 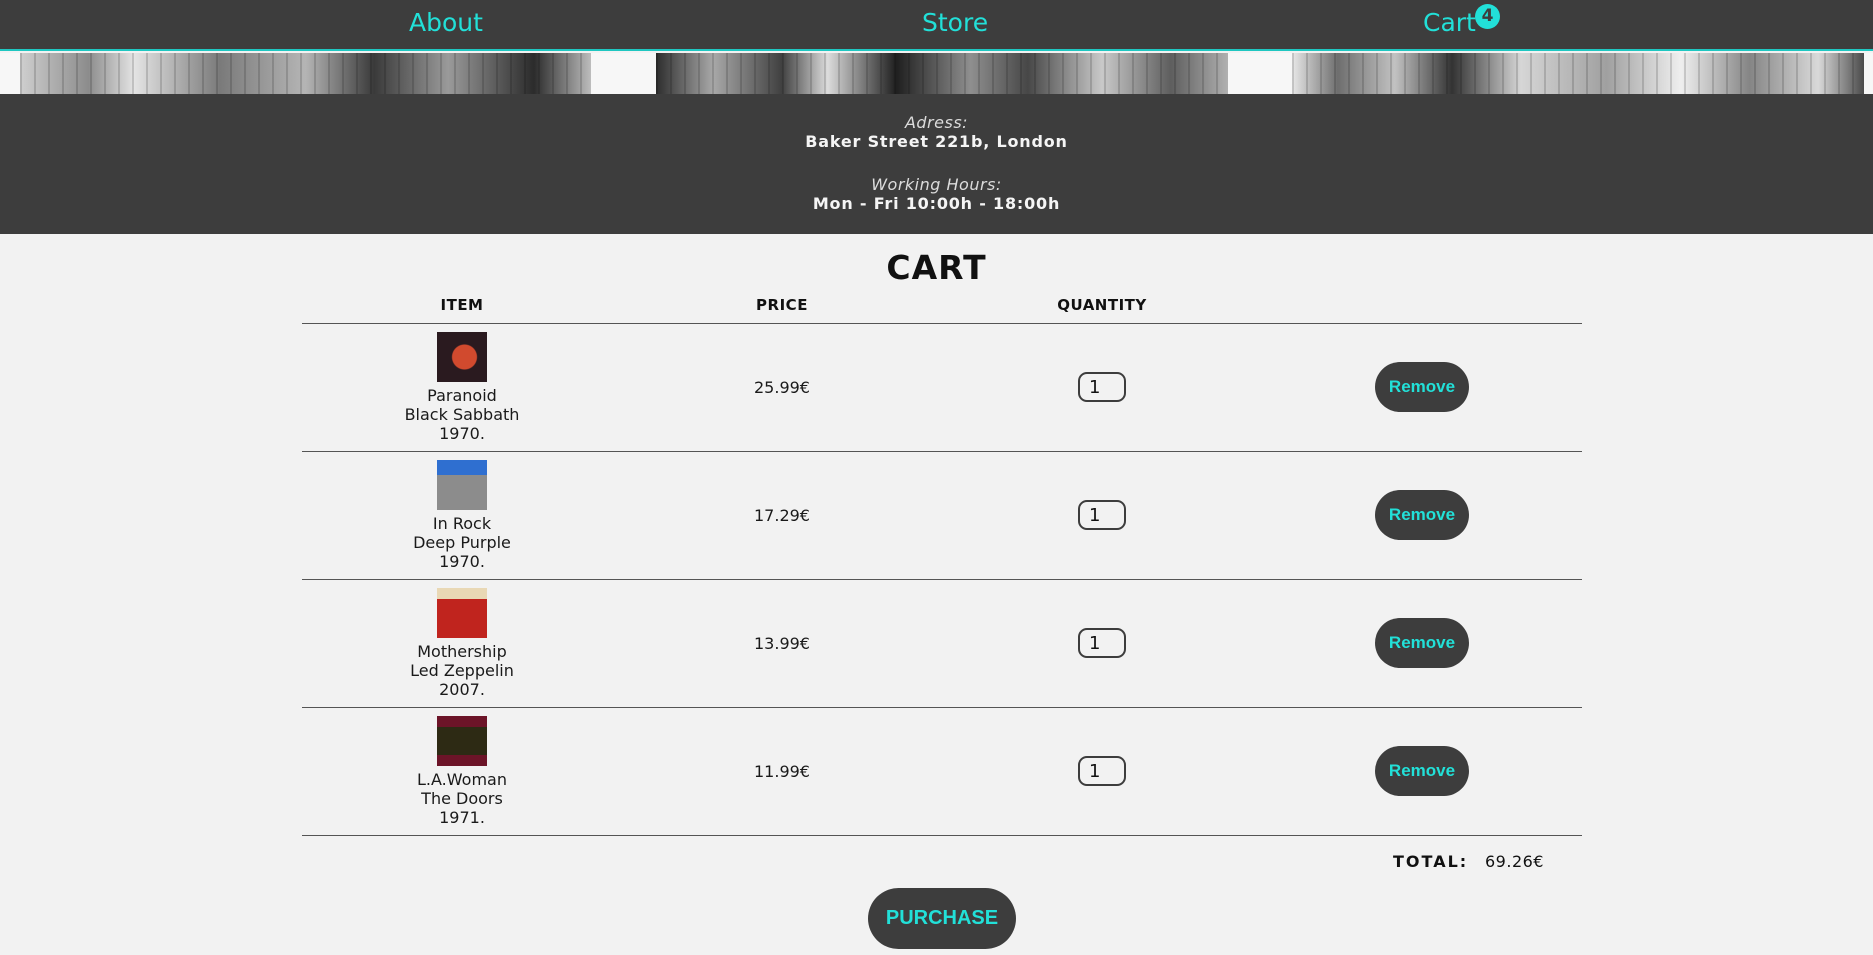 What do you see at coordinates (462, 414) in the screenshot?
I see `album-artist: Black Sabbath` at bounding box center [462, 414].